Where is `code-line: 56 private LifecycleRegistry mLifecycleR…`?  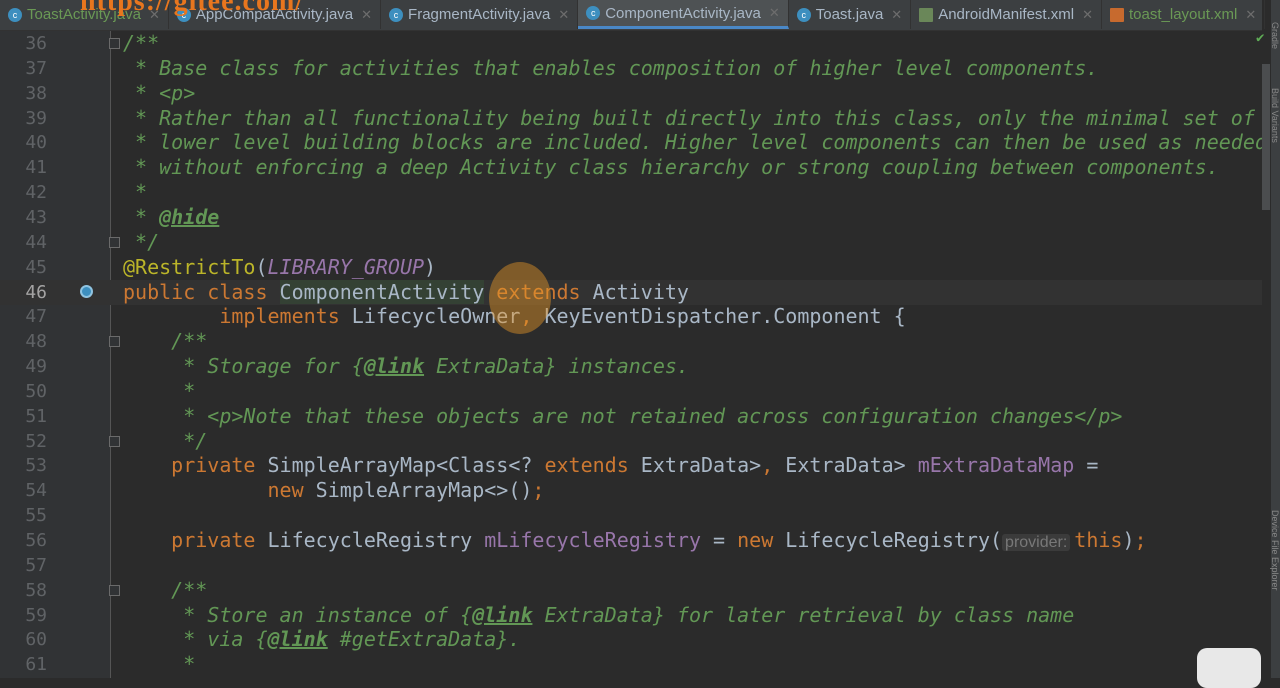 code-line: 56 private LifecycleRegistry mLifecycleR… is located at coordinates (631, 540).